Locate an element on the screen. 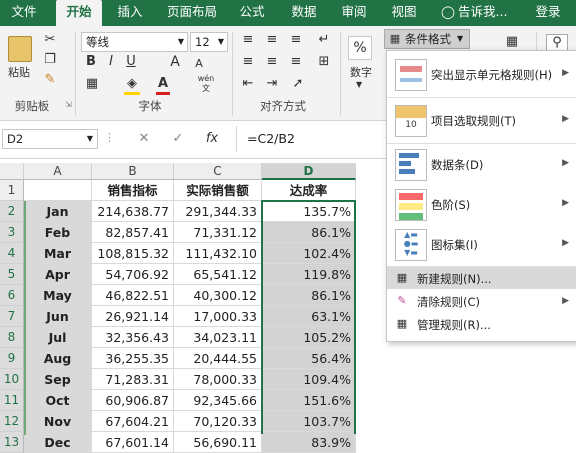  header-cell: 实际销售额 is located at coordinates (218, 190).